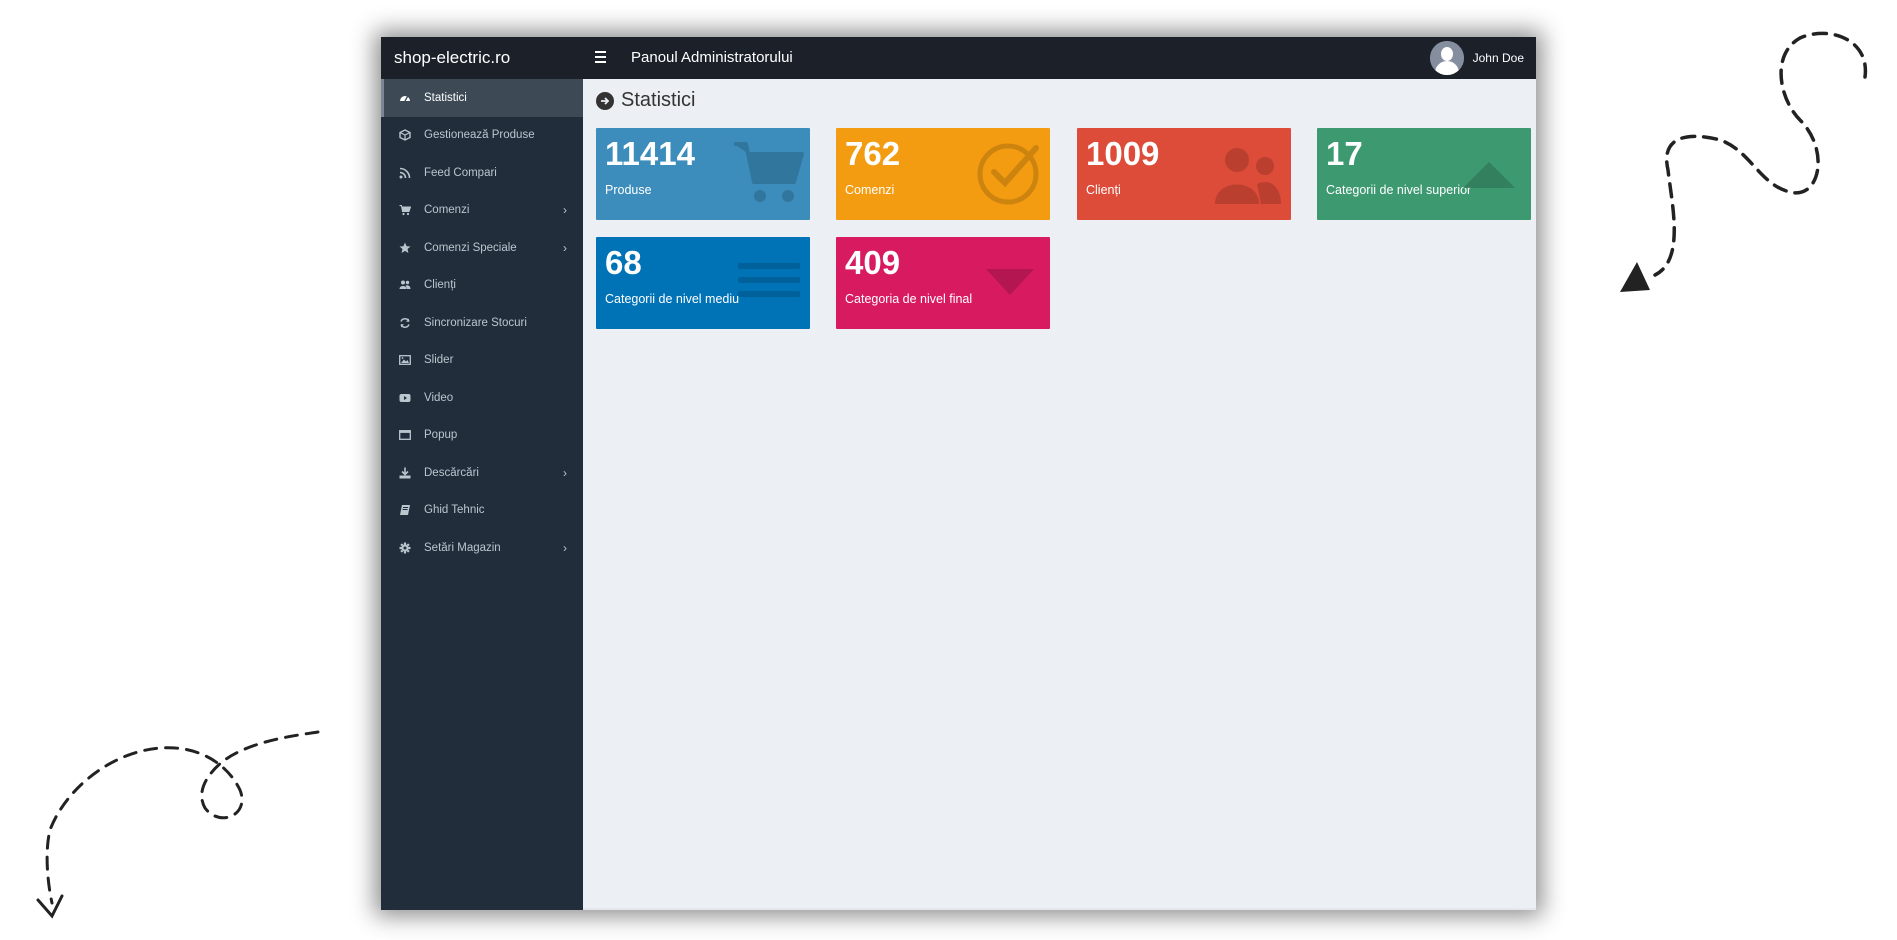  What do you see at coordinates (482, 436) in the screenshot?
I see `sidebar-item-popup: Popup` at bounding box center [482, 436].